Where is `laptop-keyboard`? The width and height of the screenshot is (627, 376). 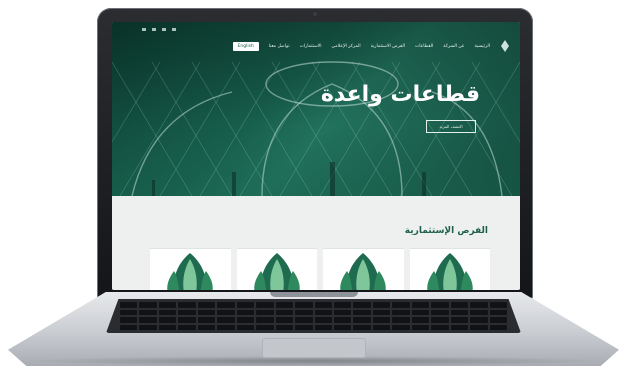 laptop-keyboard is located at coordinates (313, 316).